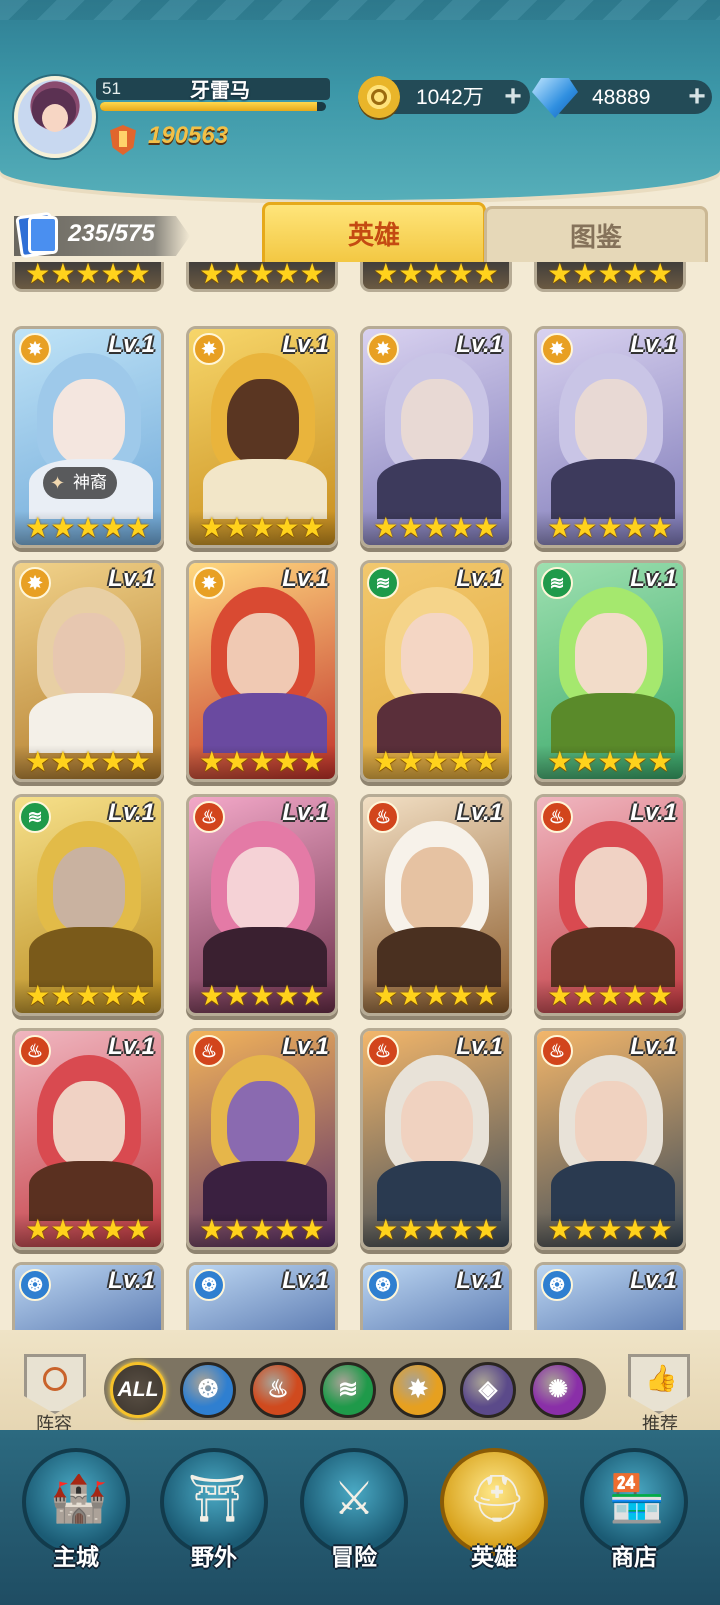 This screenshot has height=1605, width=720. Describe the element at coordinates (513, 97) in the screenshot. I see `add-gold-button: +` at that location.